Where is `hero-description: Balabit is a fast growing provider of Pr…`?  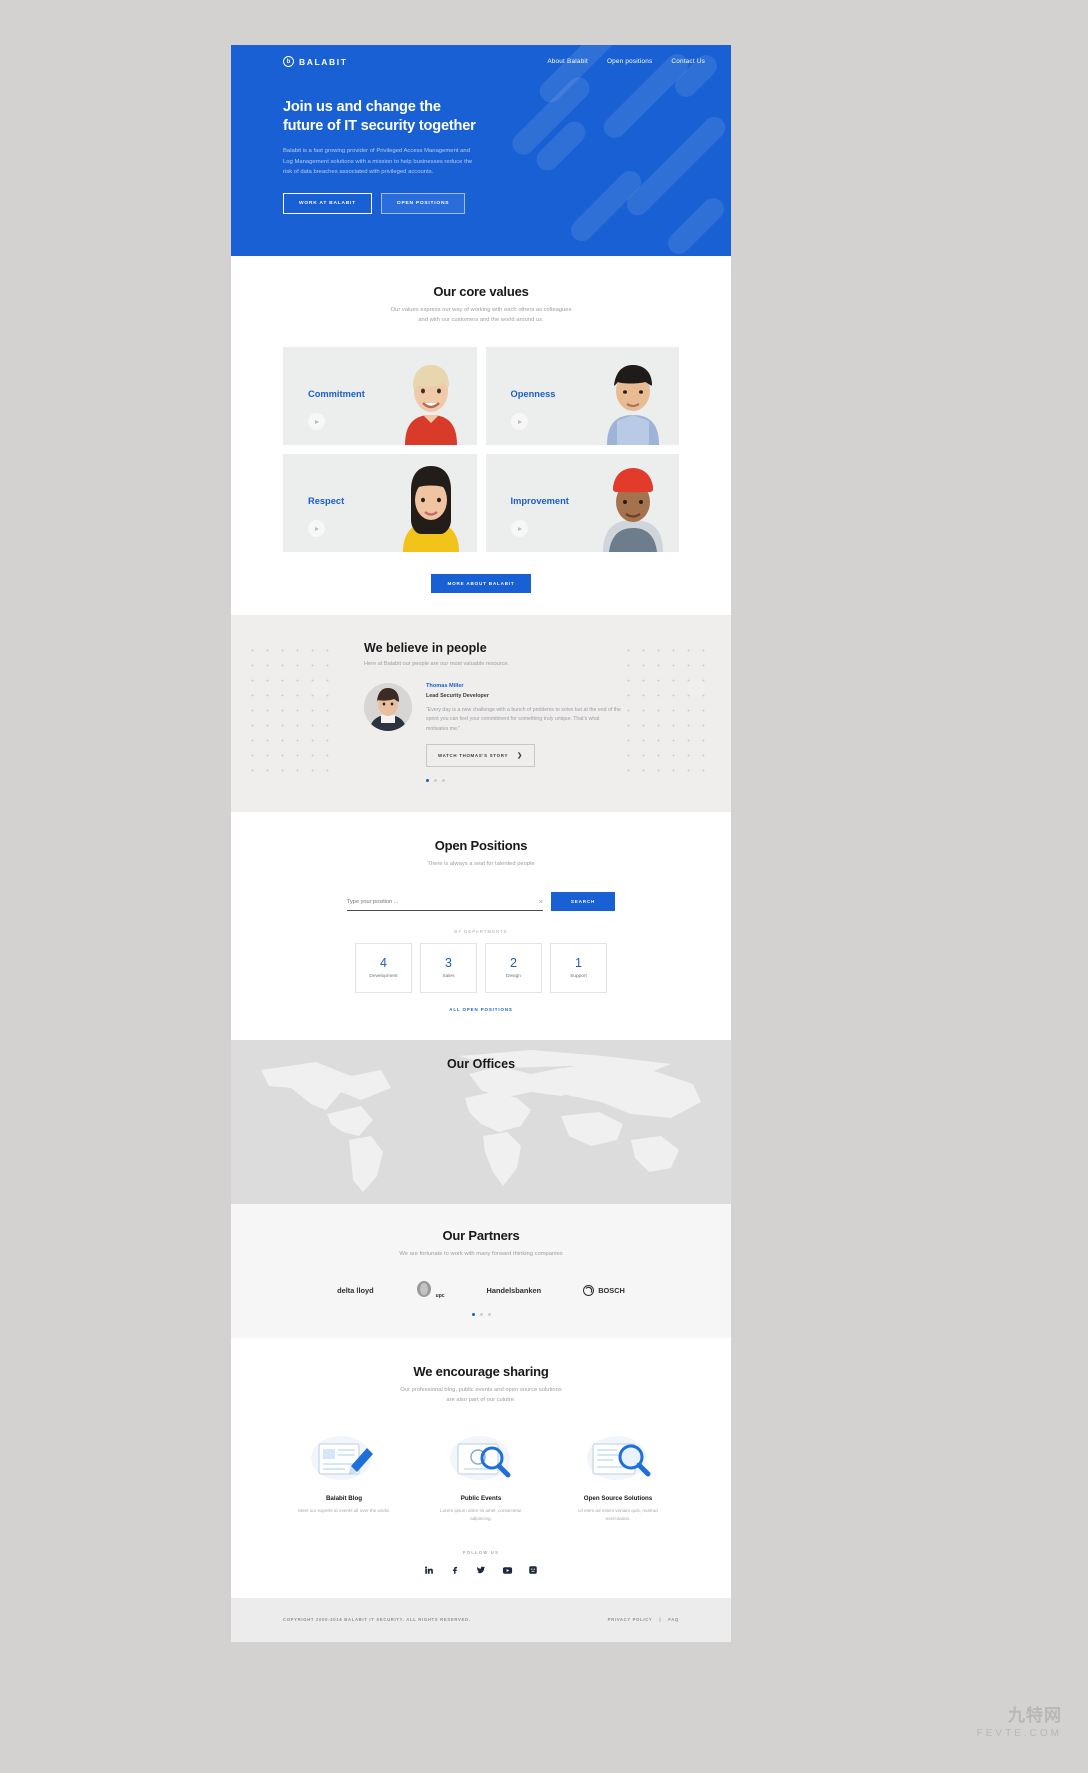
hero-description: Balabit is a fast growing provider of Pr… is located at coordinates (378, 161).